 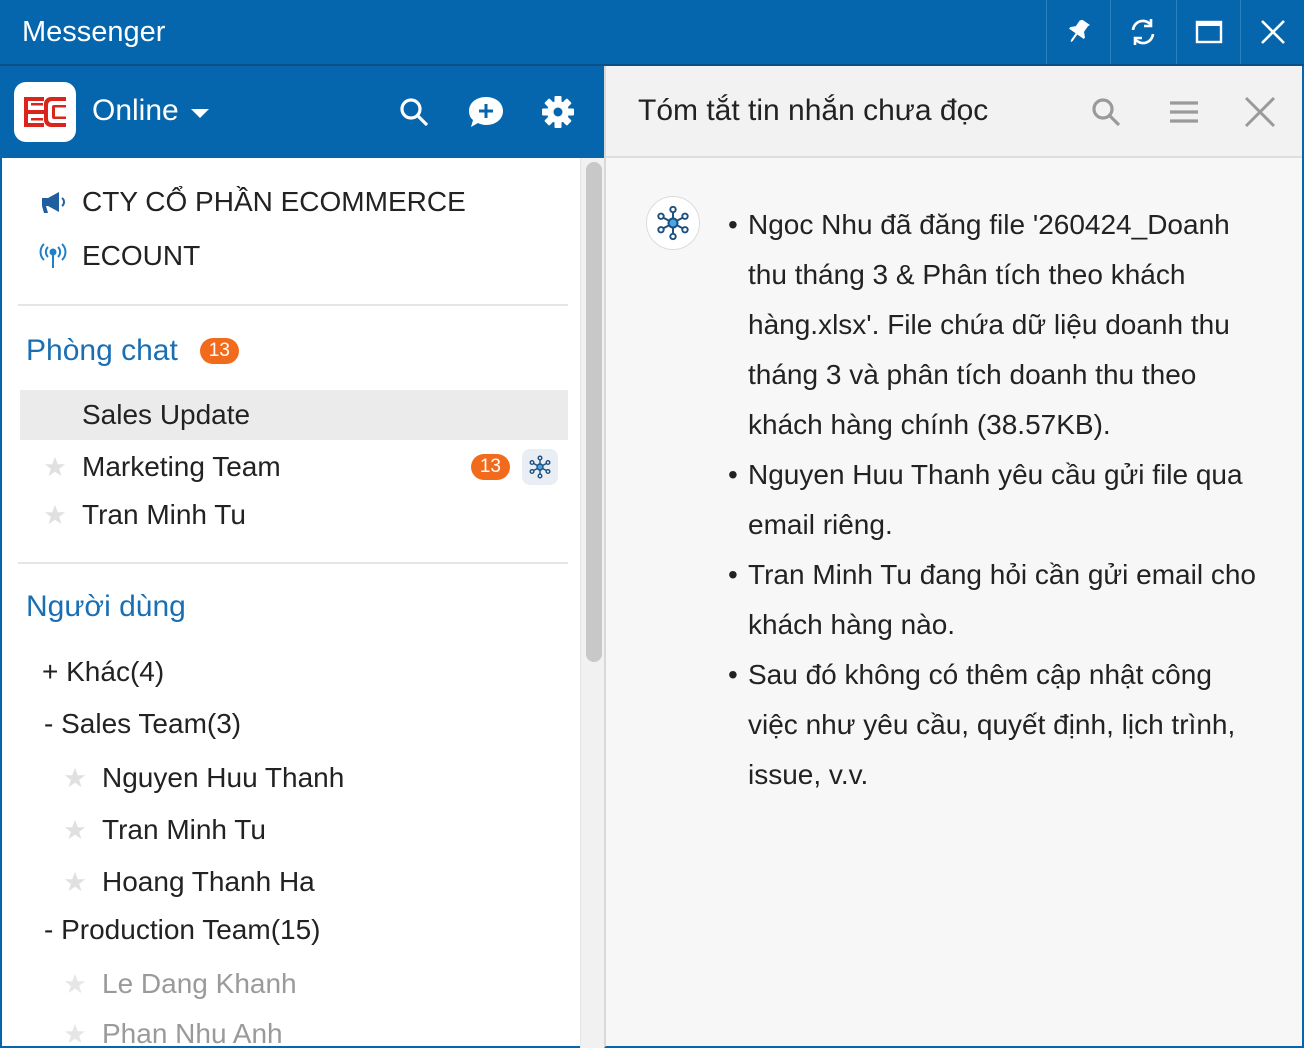 I want to click on unread-badge: 13, so click(x=219, y=351).